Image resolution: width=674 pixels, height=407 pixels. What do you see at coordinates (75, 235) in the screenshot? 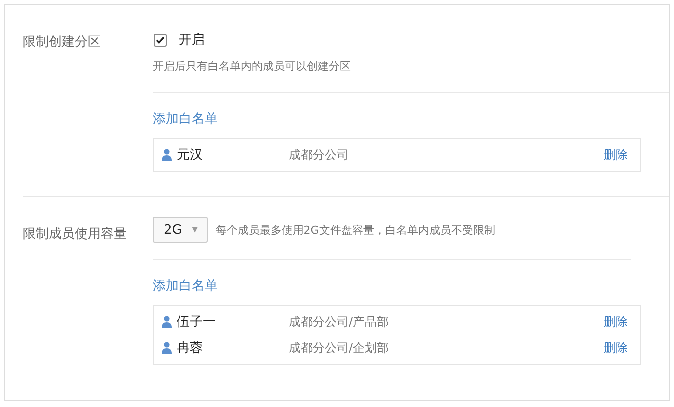
I see `setting-label: 限制成员使用容量` at bounding box center [75, 235].